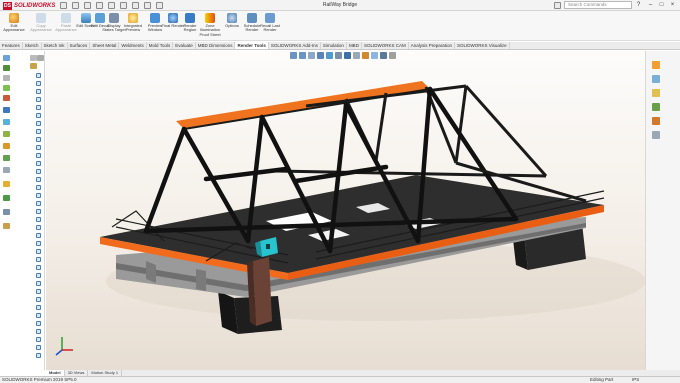 This screenshot has height=383, width=680. What do you see at coordinates (270, 18) in the screenshot?
I see `recall-last-render-icon` at bounding box center [270, 18].